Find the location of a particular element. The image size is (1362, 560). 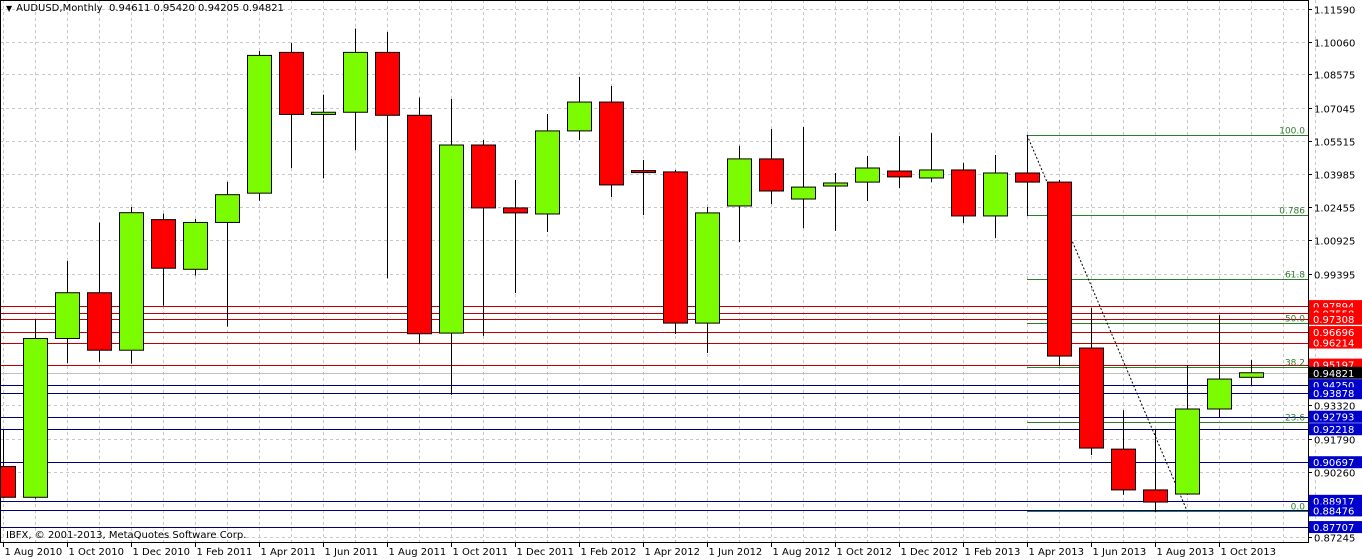

price-tick-label: 1.05515 is located at coordinates (1334, 143).